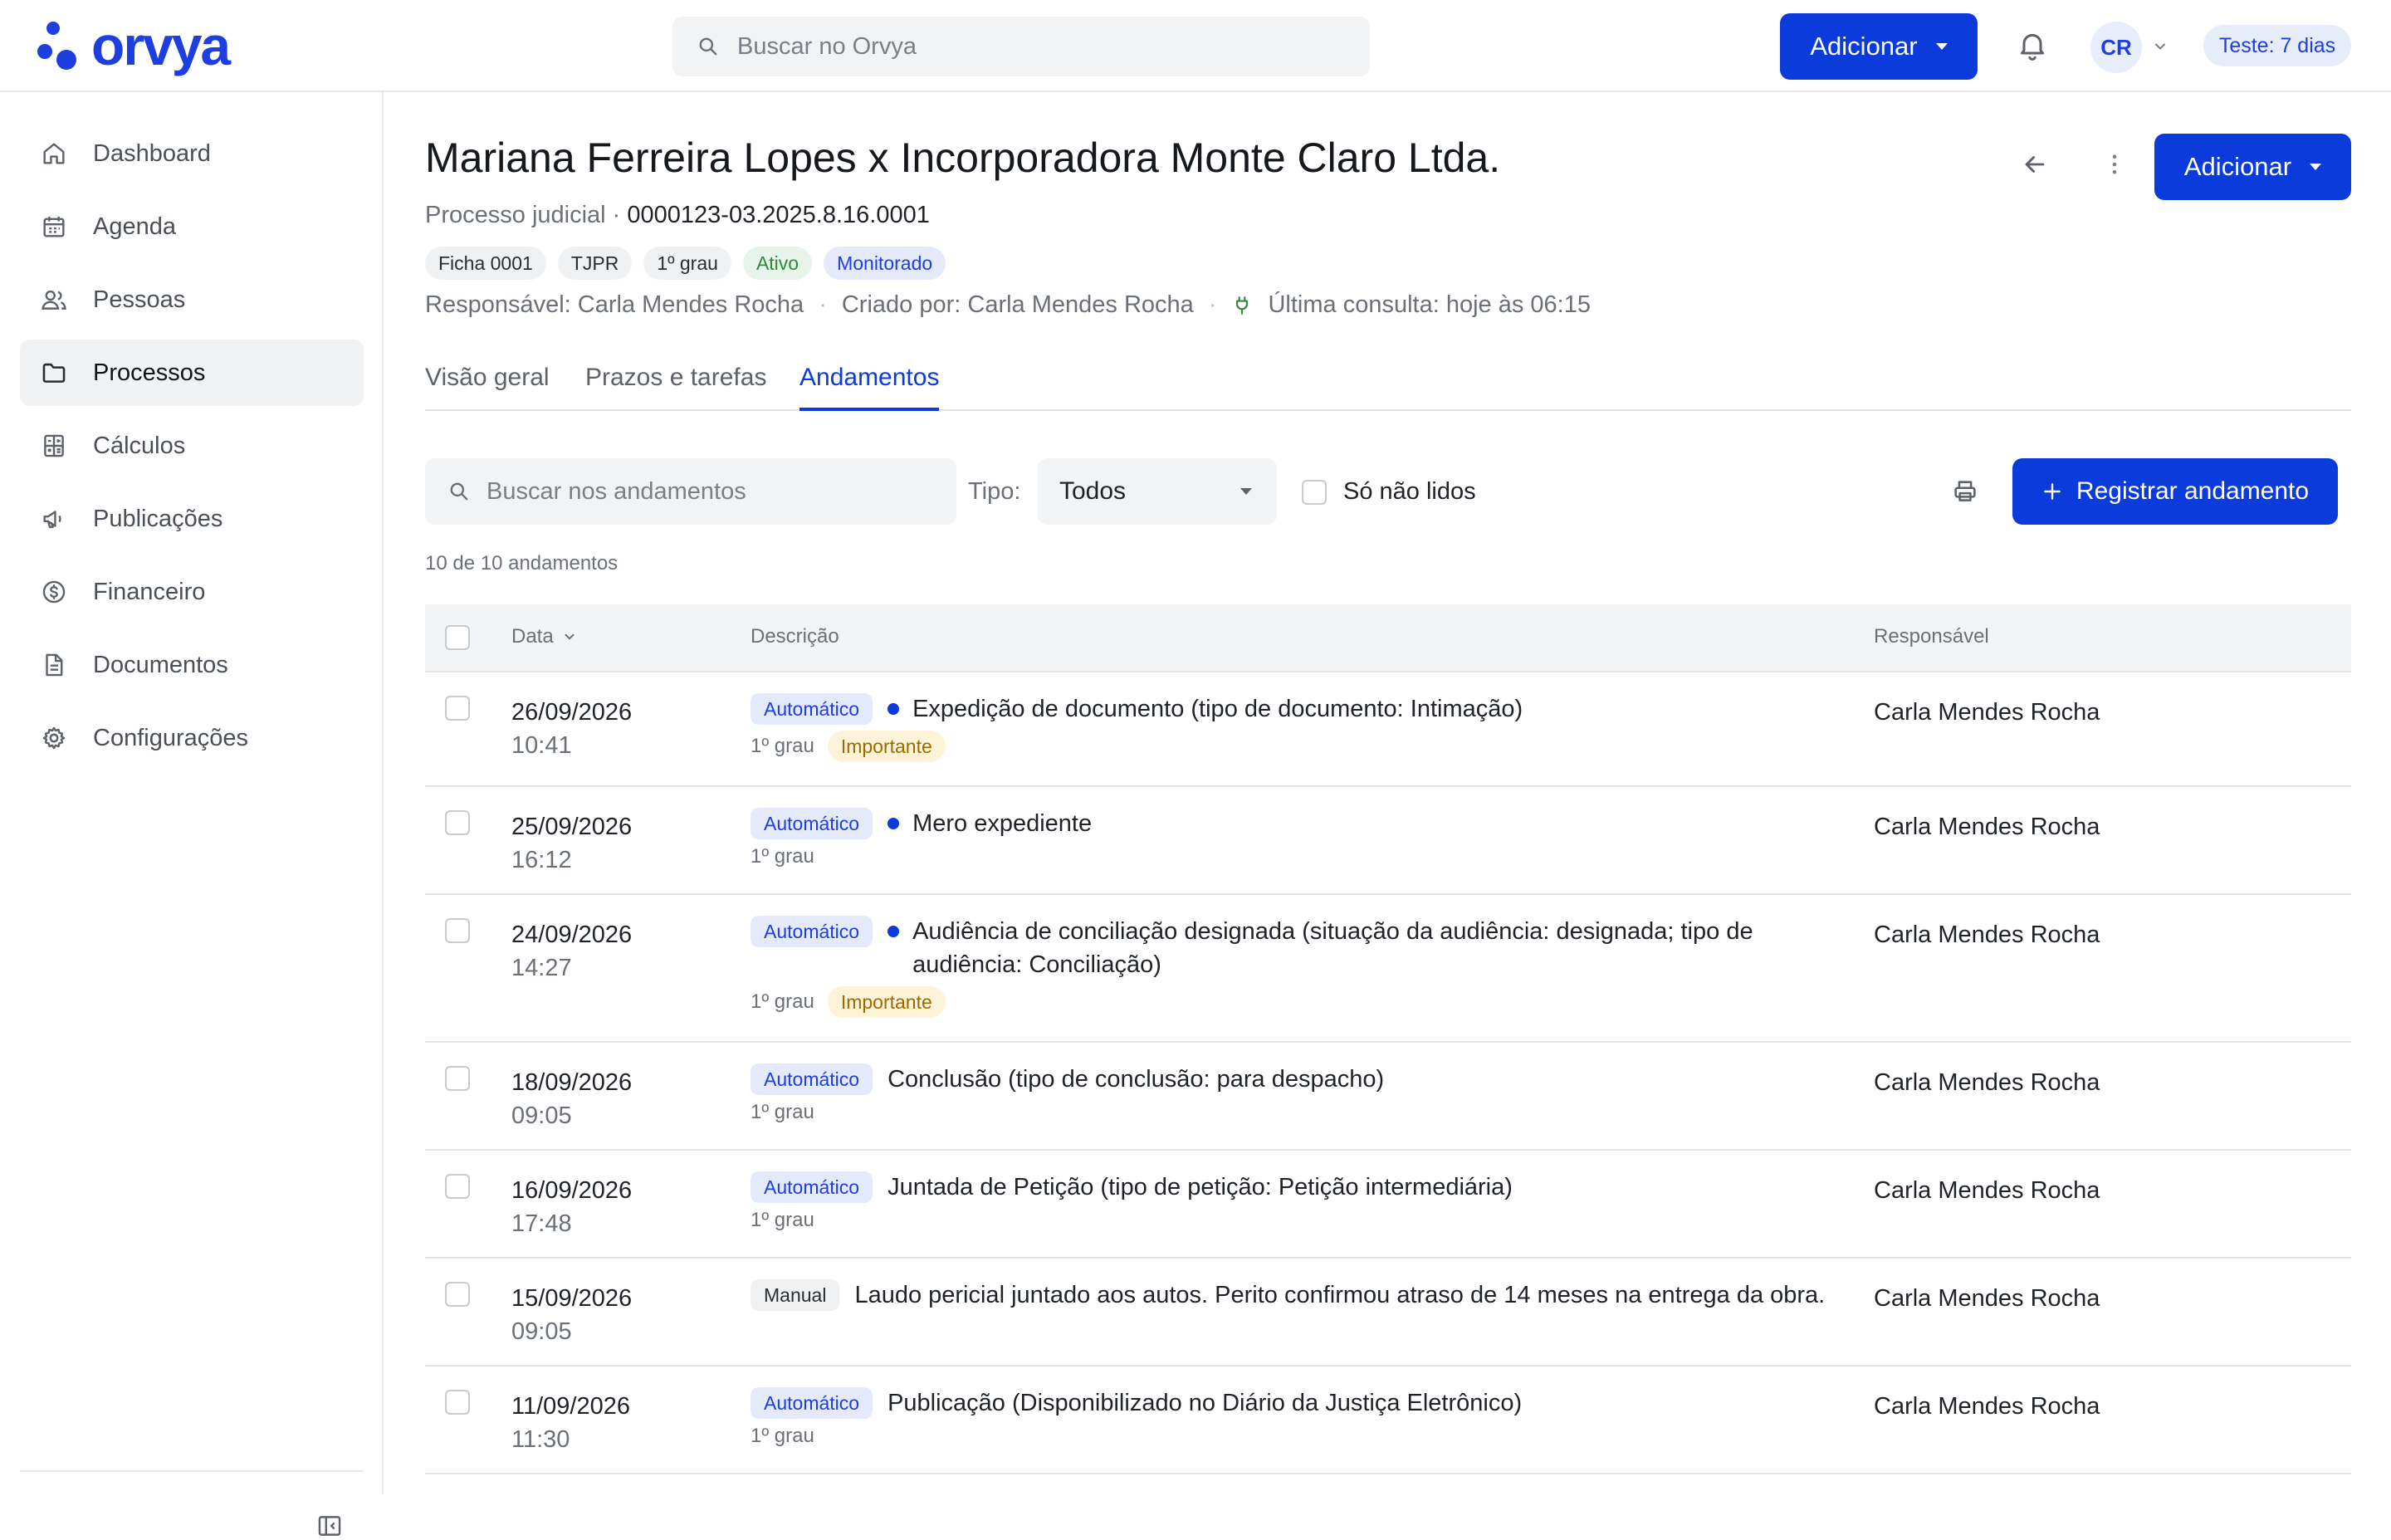  What do you see at coordinates (544, 637) in the screenshot?
I see `column-header-date: Data` at bounding box center [544, 637].